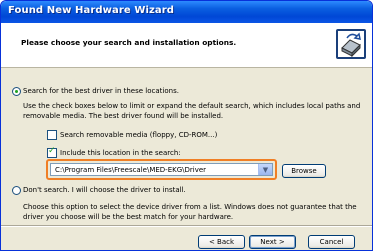 The width and height of the screenshot is (373, 251). What do you see at coordinates (16, 190) in the screenshot?
I see `manual-option-radio` at bounding box center [16, 190].